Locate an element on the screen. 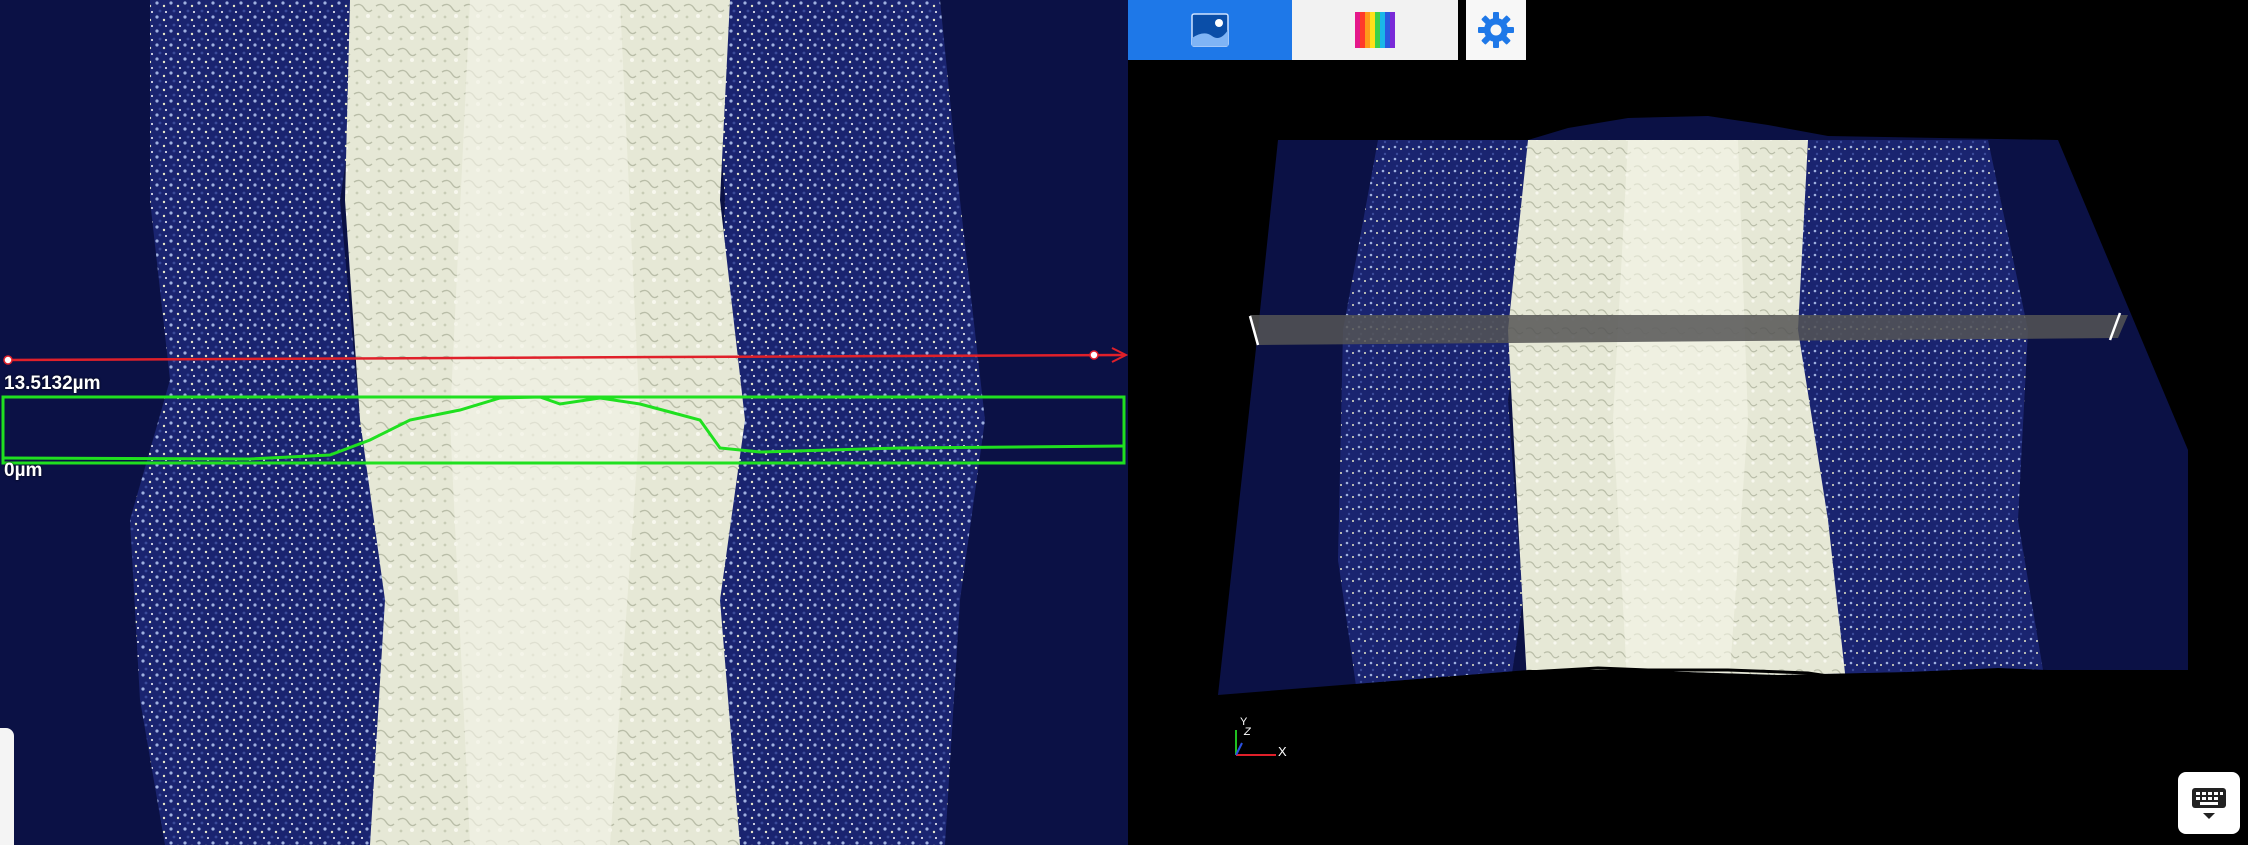 Image resolution: width=2248 pixels, height=845 pixels. rainbow-colormap-icon is located at coordinates (1375, 30).